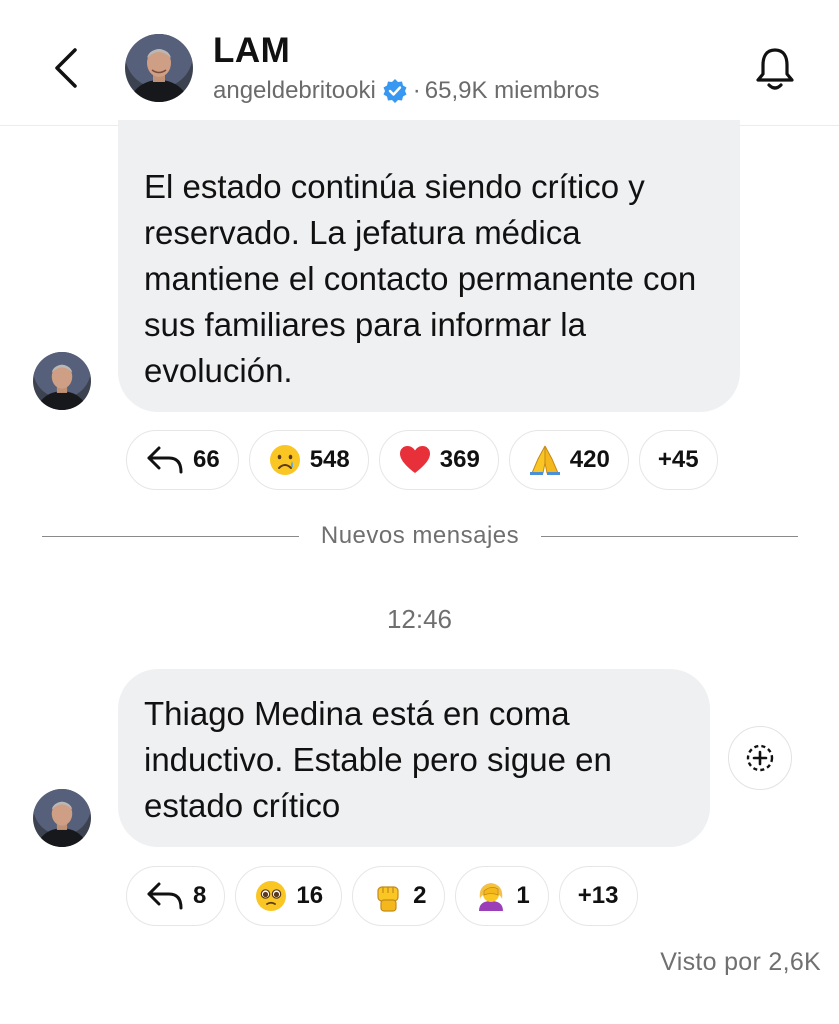 This screenshot has width=839, height=1024. Describe the element at coordinates (491, 896) in the screenshot. I see `woman-facepalming-icon` at that location.